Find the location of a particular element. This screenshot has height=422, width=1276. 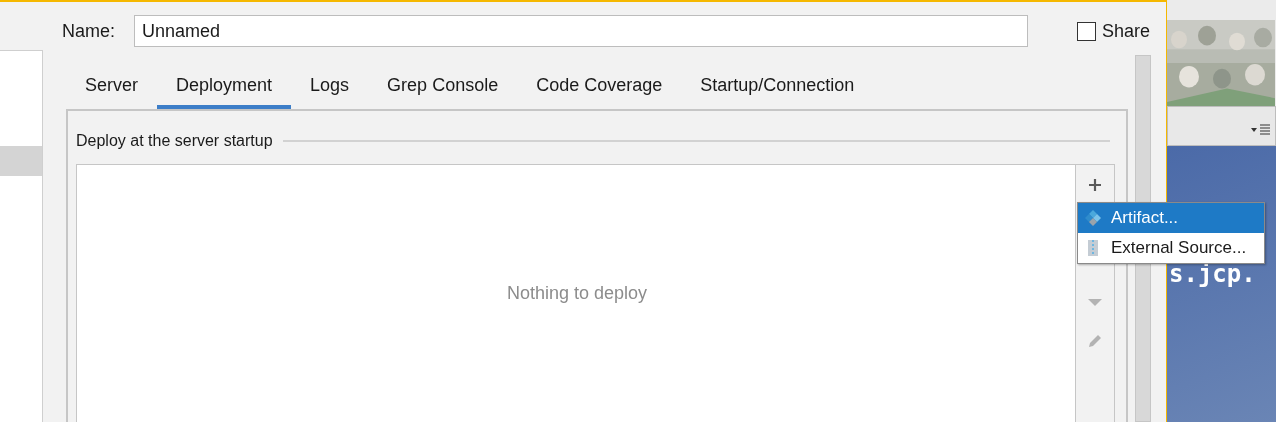

page-text: s.jcp. is located at coordinates (1212, 274).